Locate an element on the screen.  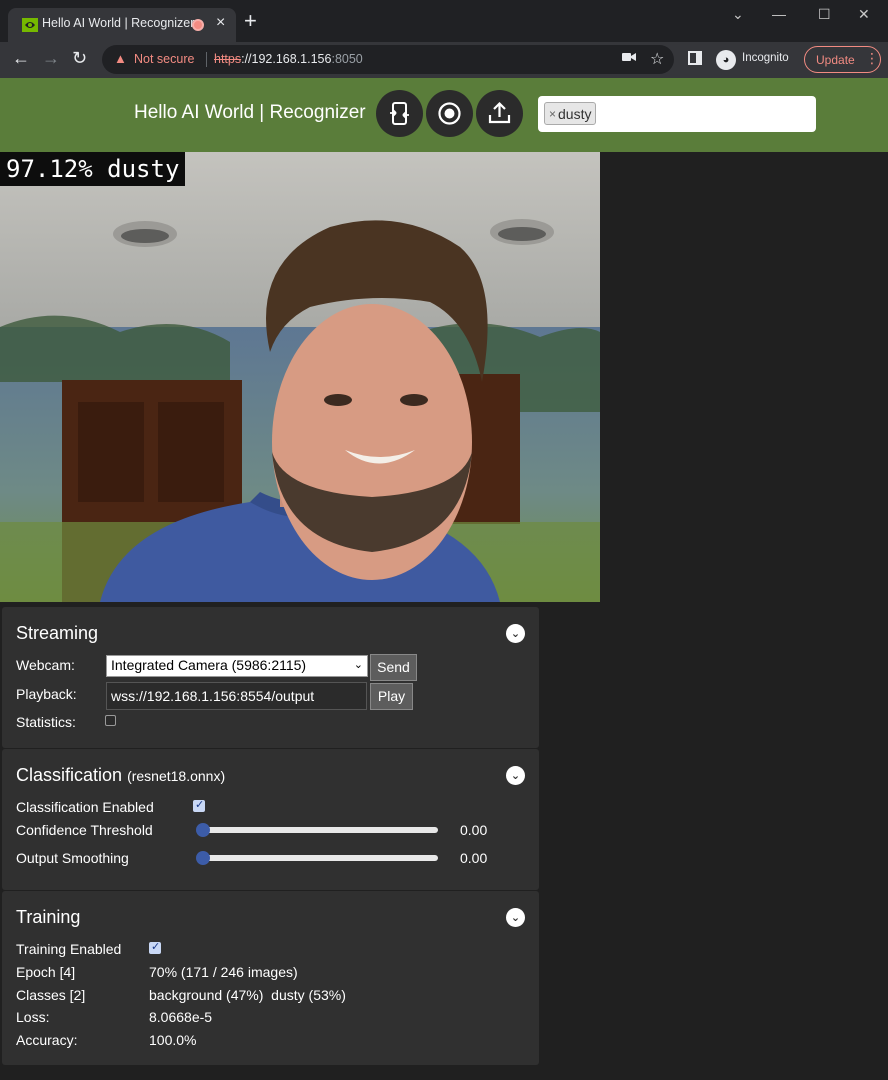
url-text: https://192.168.1.156:8050 is located at coordinates (288, 59).